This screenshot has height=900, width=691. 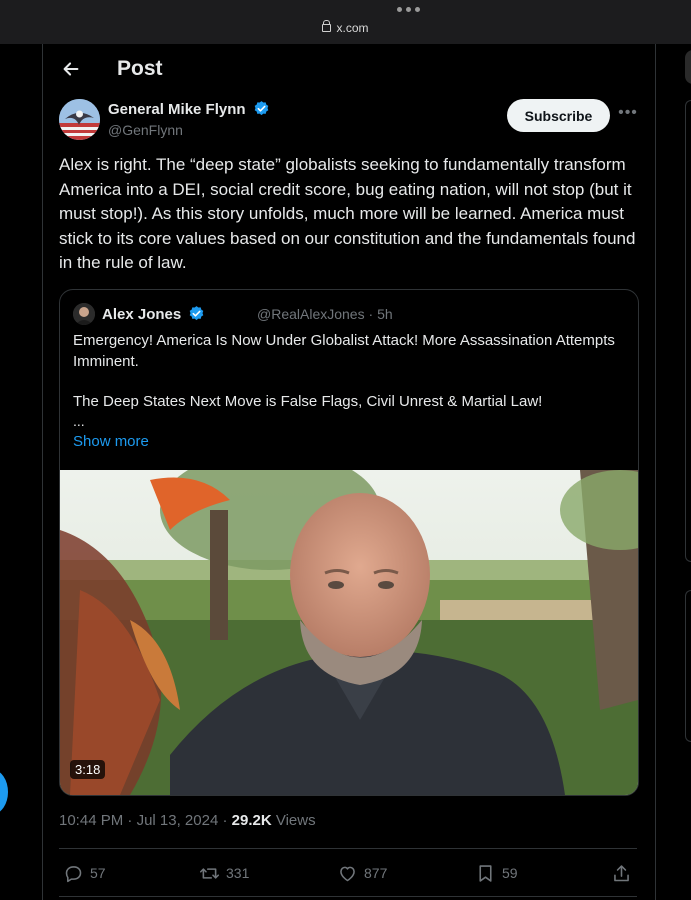 I want to click on reply-button: 57, so click(x=84, y=873).